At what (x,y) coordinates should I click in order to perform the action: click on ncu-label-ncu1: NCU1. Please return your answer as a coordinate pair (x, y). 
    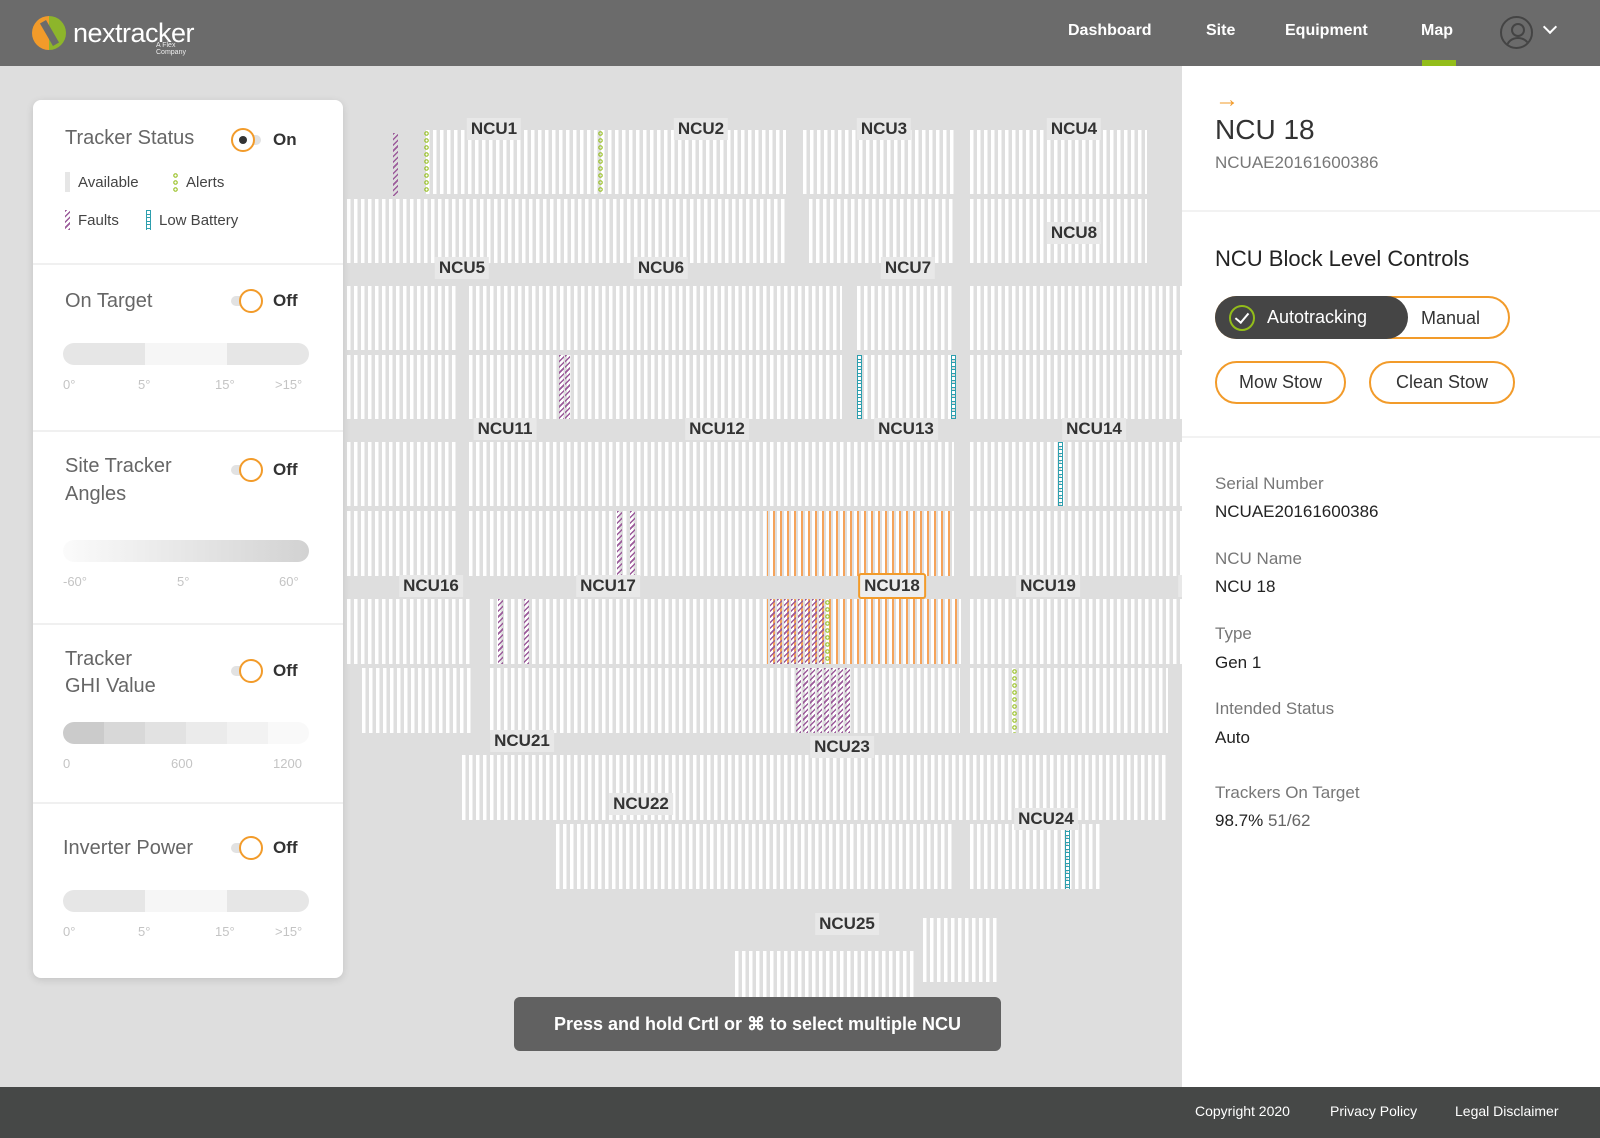
    Looking at the image, I should click on (494, 129).